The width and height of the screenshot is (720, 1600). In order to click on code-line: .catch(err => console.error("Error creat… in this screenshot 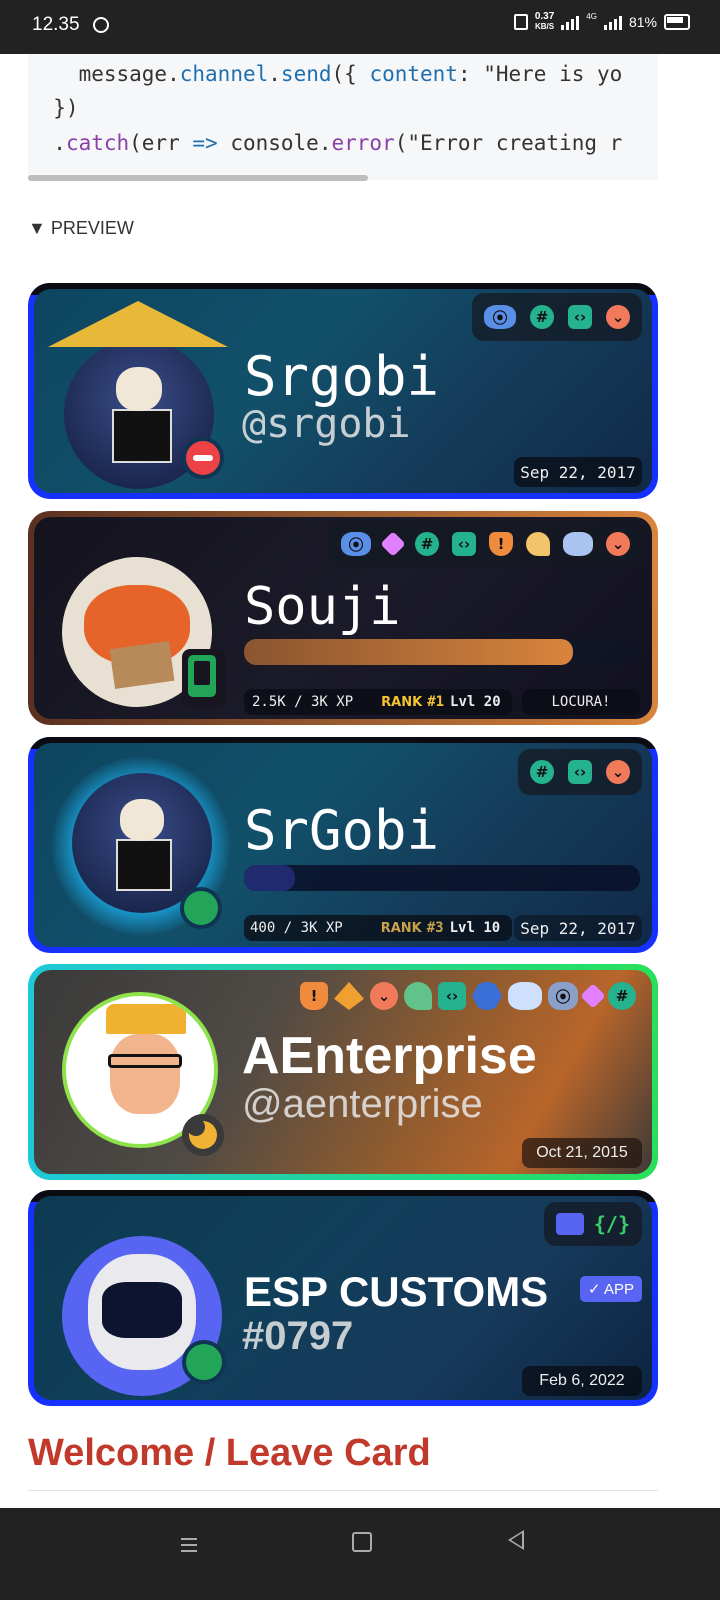, I will do `click(325, 143)`.